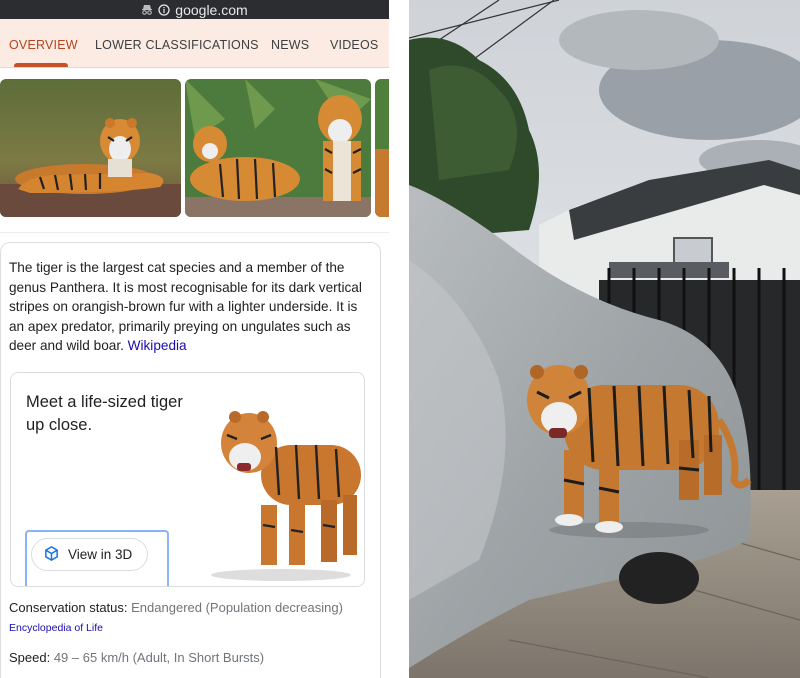 This screenshot has width=800, height=678. I want to click on url-text: google.com, so click(211, 9).